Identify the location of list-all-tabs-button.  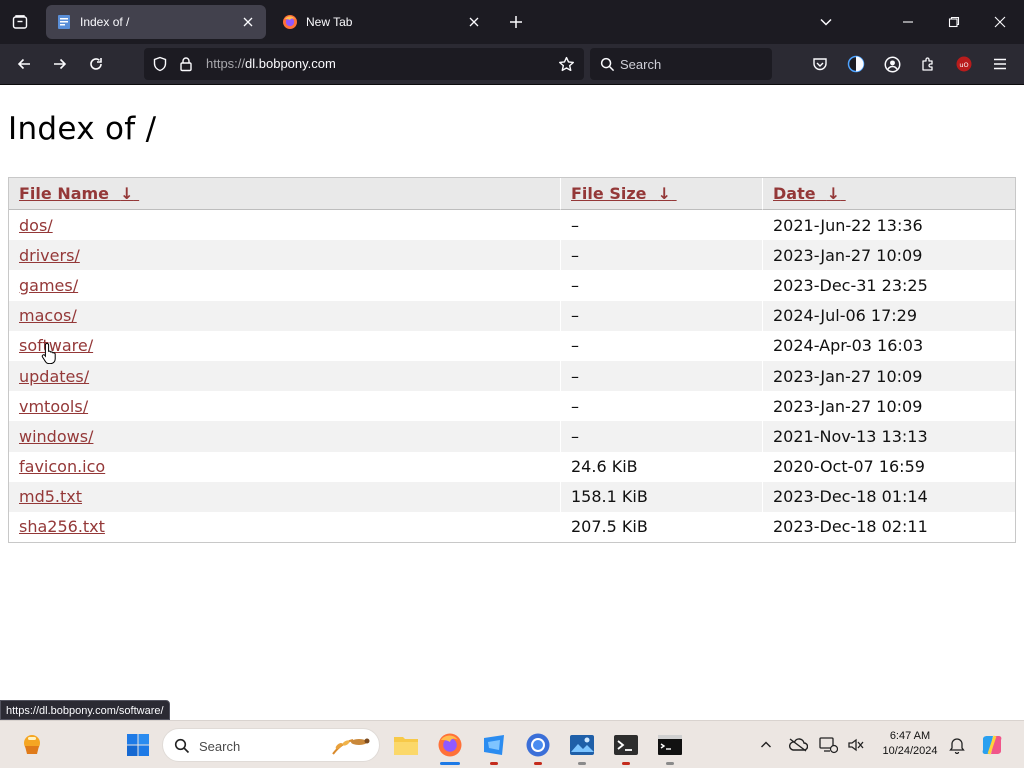
(826, 22).